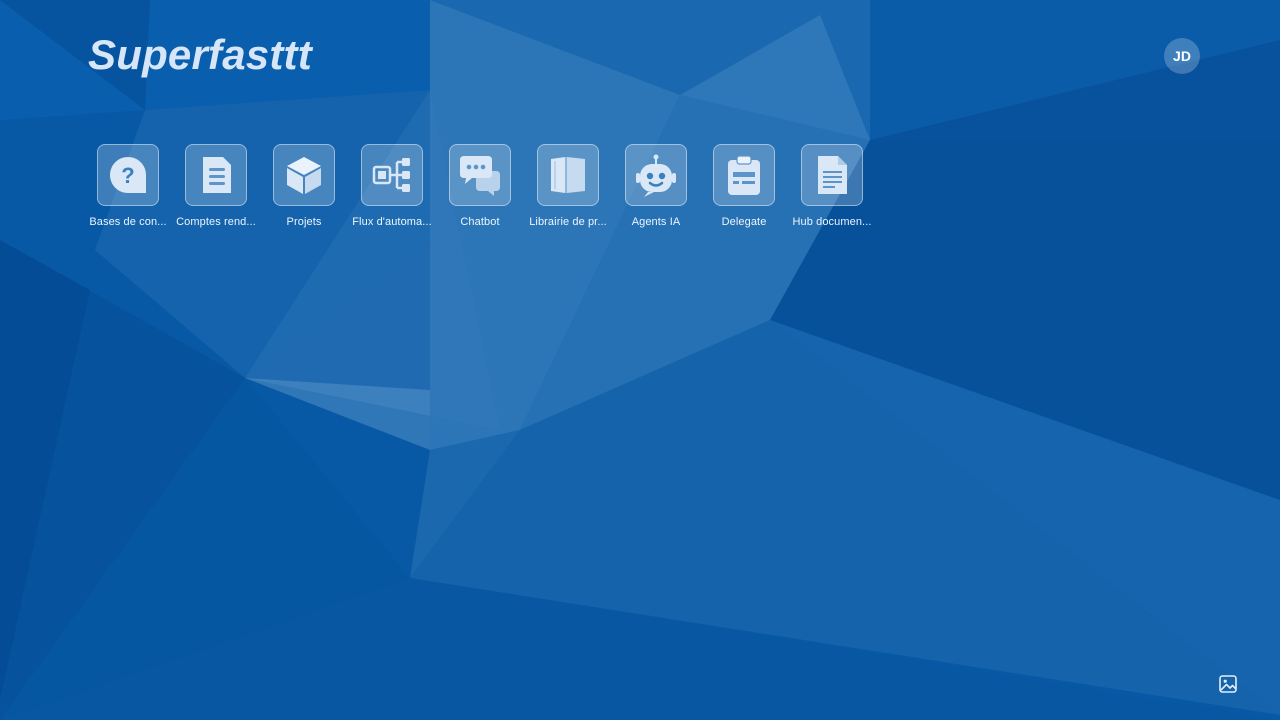 This screenshot has height=720, width=1280. I want to click on app-label: Agents IA, so click(656, 222).